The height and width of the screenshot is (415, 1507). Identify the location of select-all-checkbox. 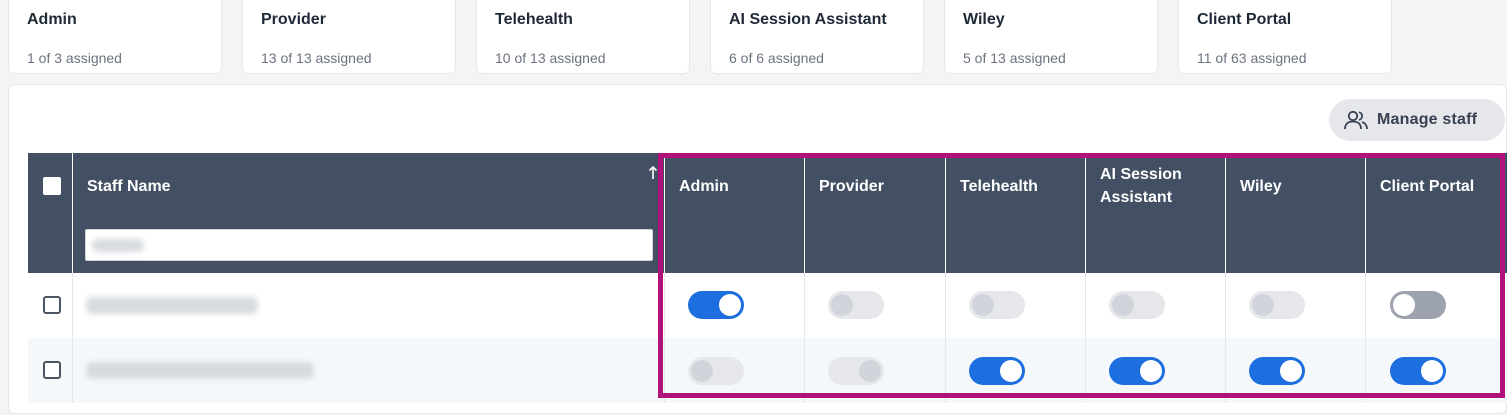
(52, 186).